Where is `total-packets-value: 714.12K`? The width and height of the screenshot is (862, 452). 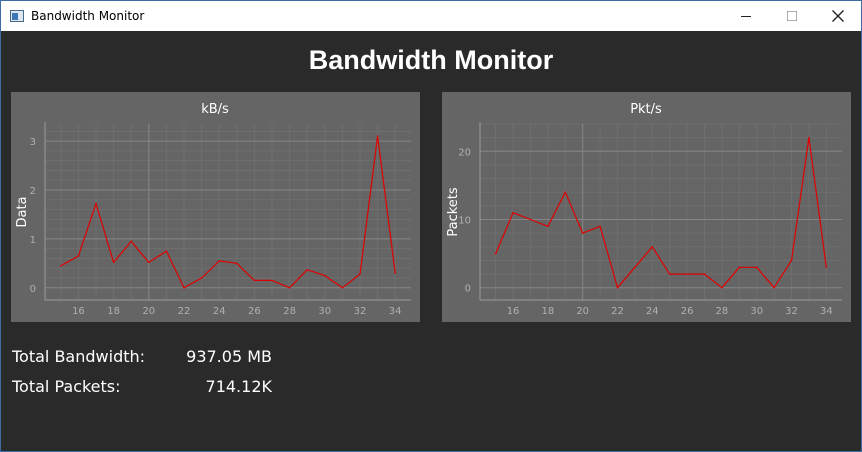 total-packets-value: 714.12K is located at coordinates (238, 386).